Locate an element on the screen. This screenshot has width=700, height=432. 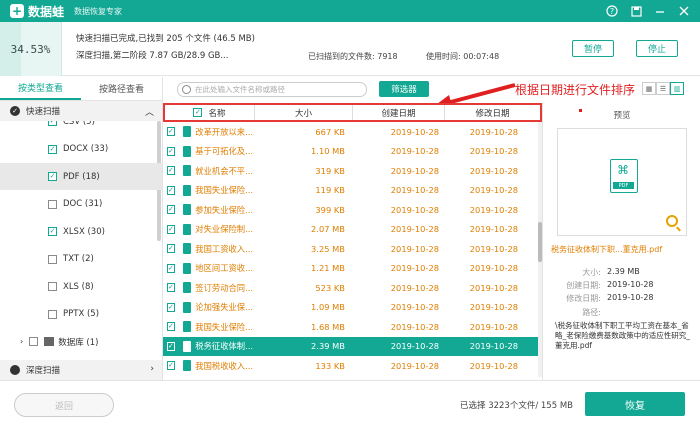
column-name-label: 名称 is located at coordinates (217, 113).